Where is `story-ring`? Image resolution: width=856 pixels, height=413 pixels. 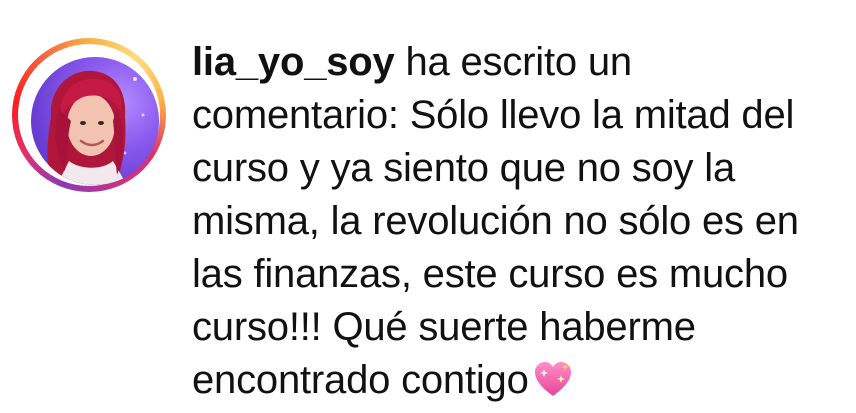 story-ring is located at coordinates (89, 115).